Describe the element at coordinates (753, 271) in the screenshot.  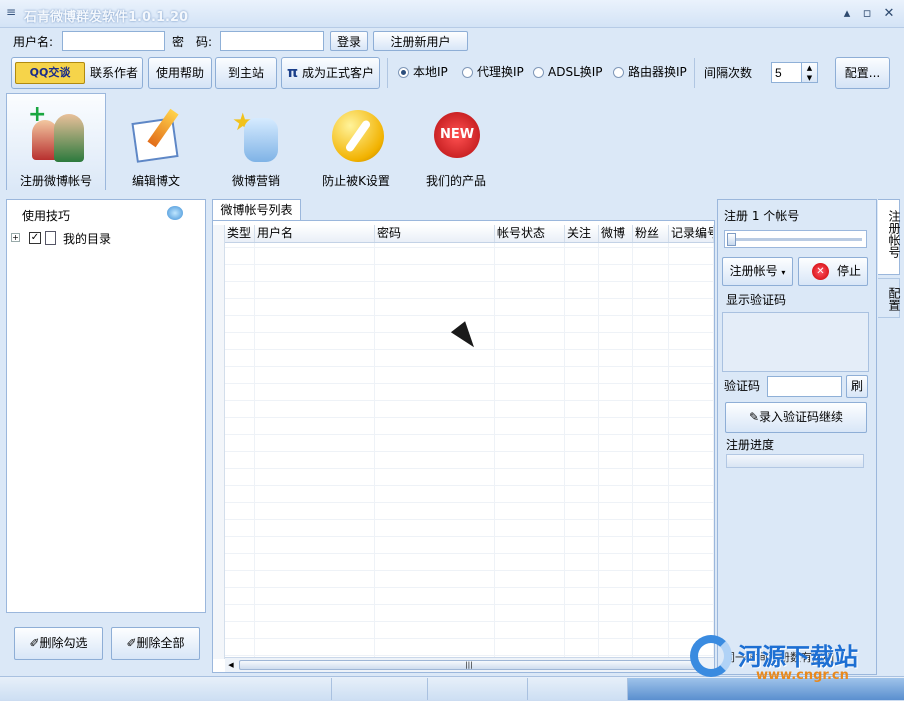
I see `register-account-label: 注册帐号` at that location.